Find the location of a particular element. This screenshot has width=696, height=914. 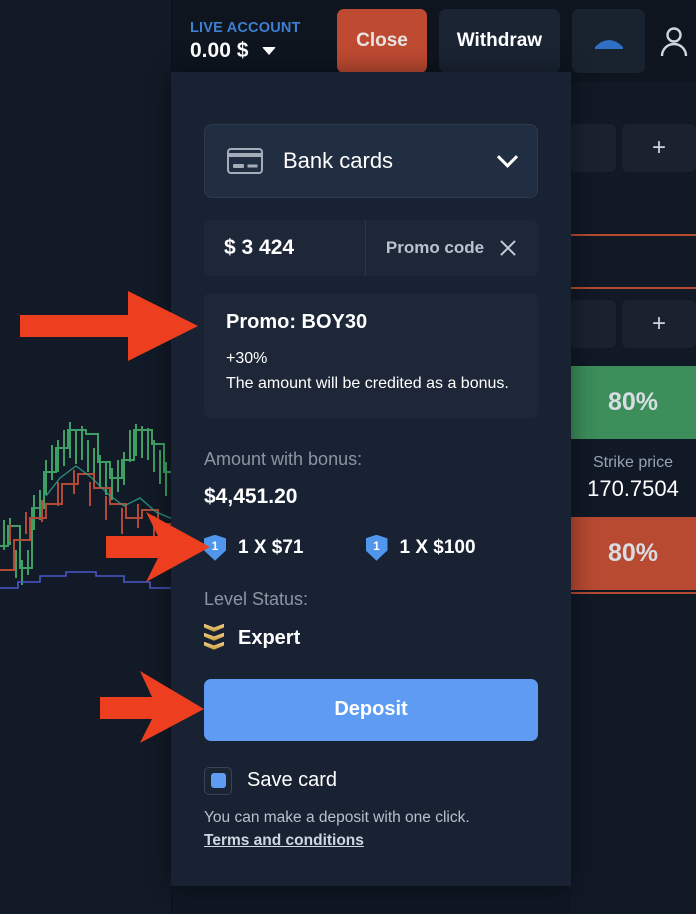

bonus-badge-2: 1 1 X $100 is located at coordinates (420, 547).